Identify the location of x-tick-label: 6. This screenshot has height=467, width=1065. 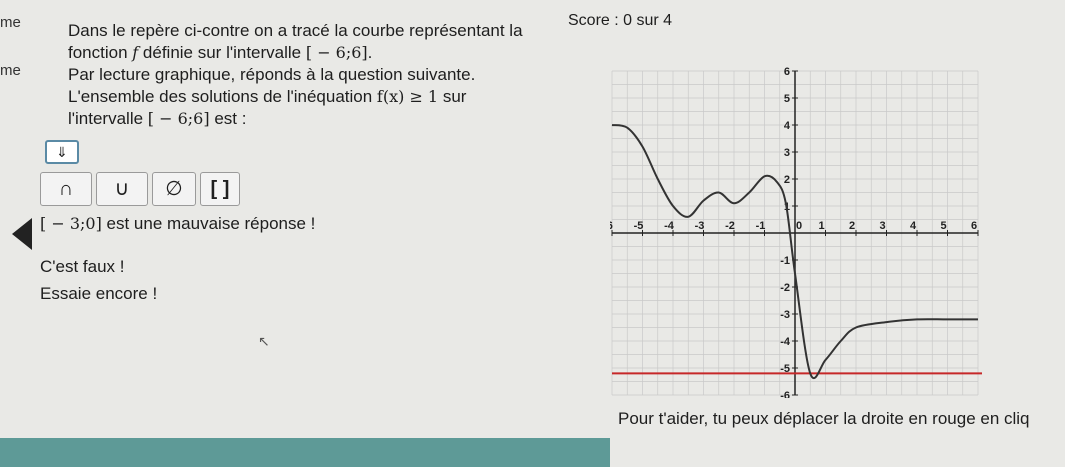
(974, 226).